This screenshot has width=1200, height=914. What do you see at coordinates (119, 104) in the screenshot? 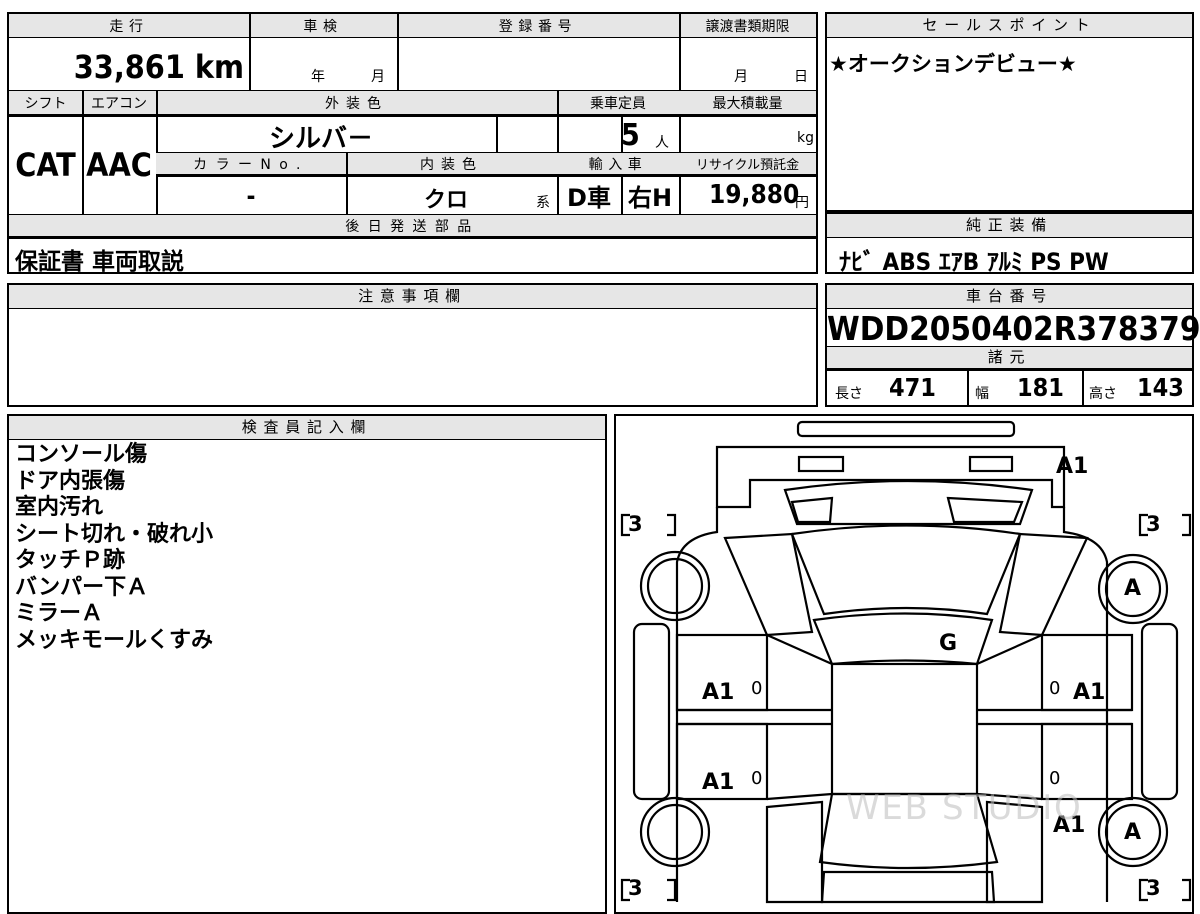
I see `ac-label: エアコン` at bounding box center [119, 104].